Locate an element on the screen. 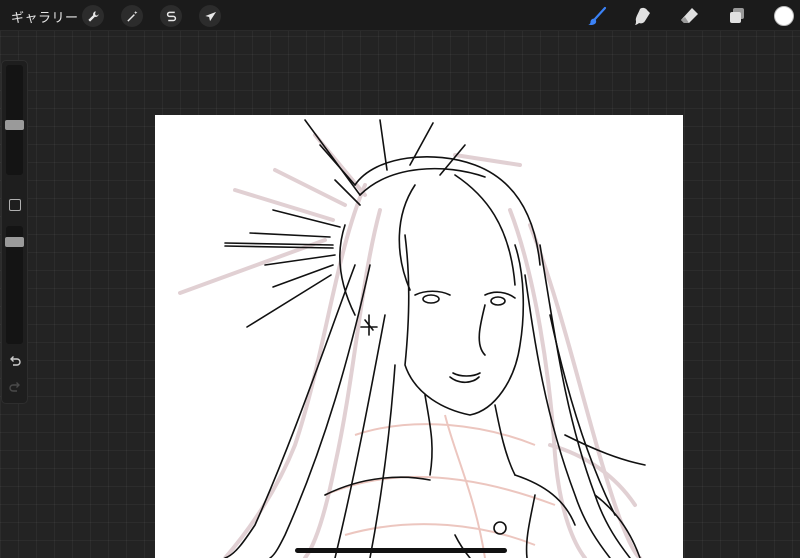 The width and height of the screenshot is (800, 558). selection-s-icon is located at coordinates (171, 16).